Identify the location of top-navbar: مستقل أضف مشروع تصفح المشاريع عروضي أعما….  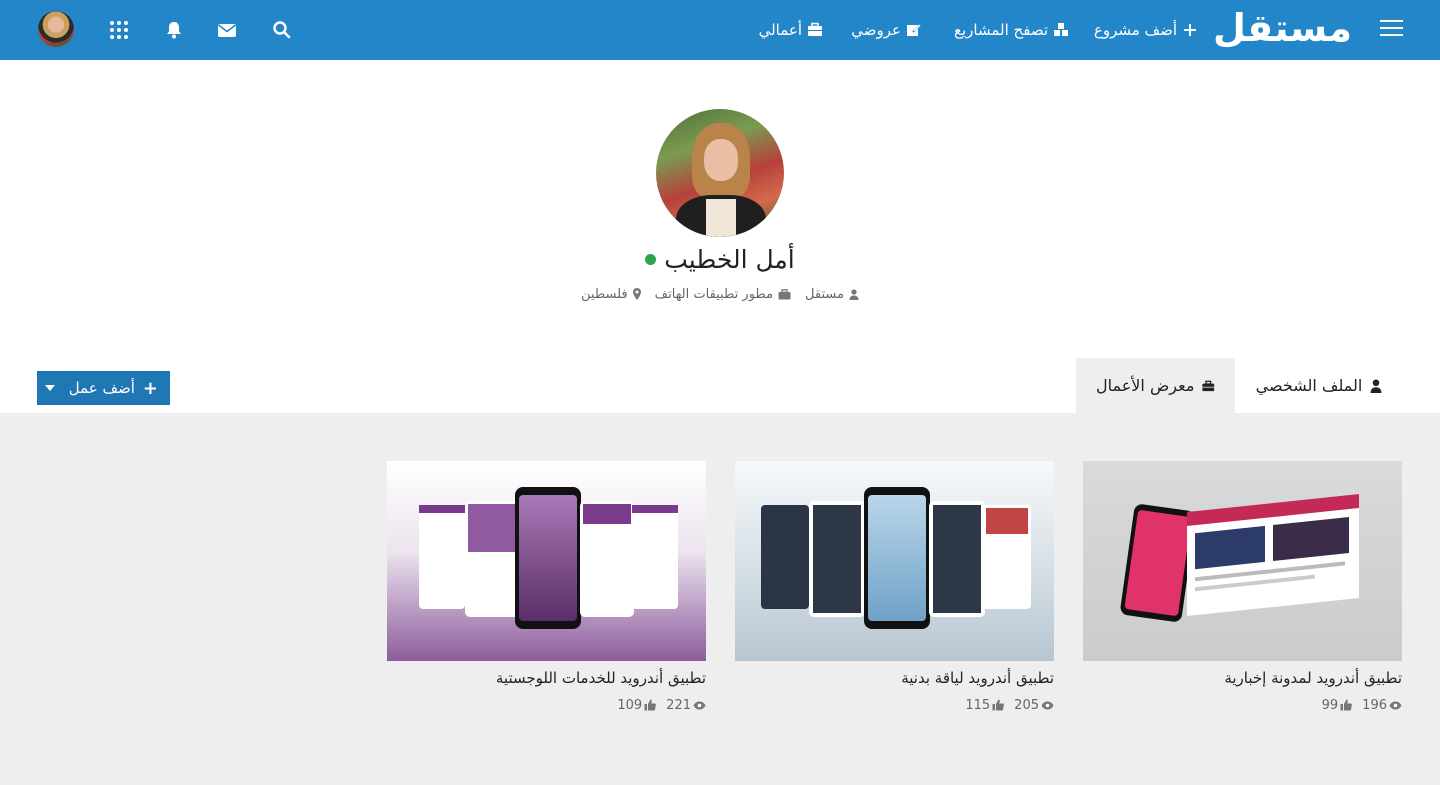
(720, 30).